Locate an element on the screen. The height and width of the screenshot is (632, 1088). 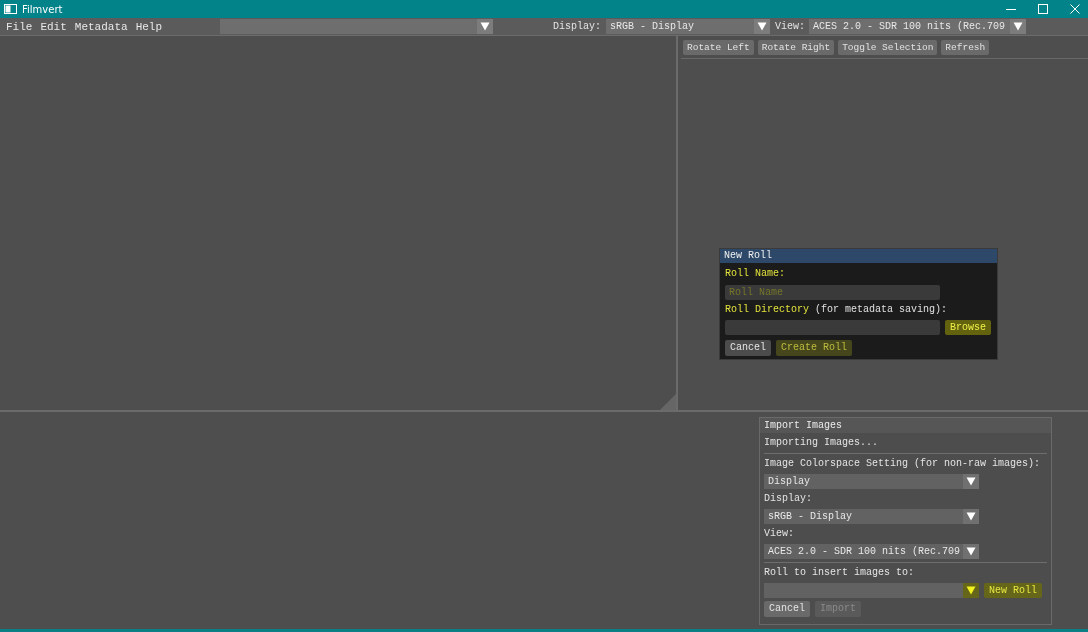
toolbar-button: Rotate Left is located at coordinates (718, 47).